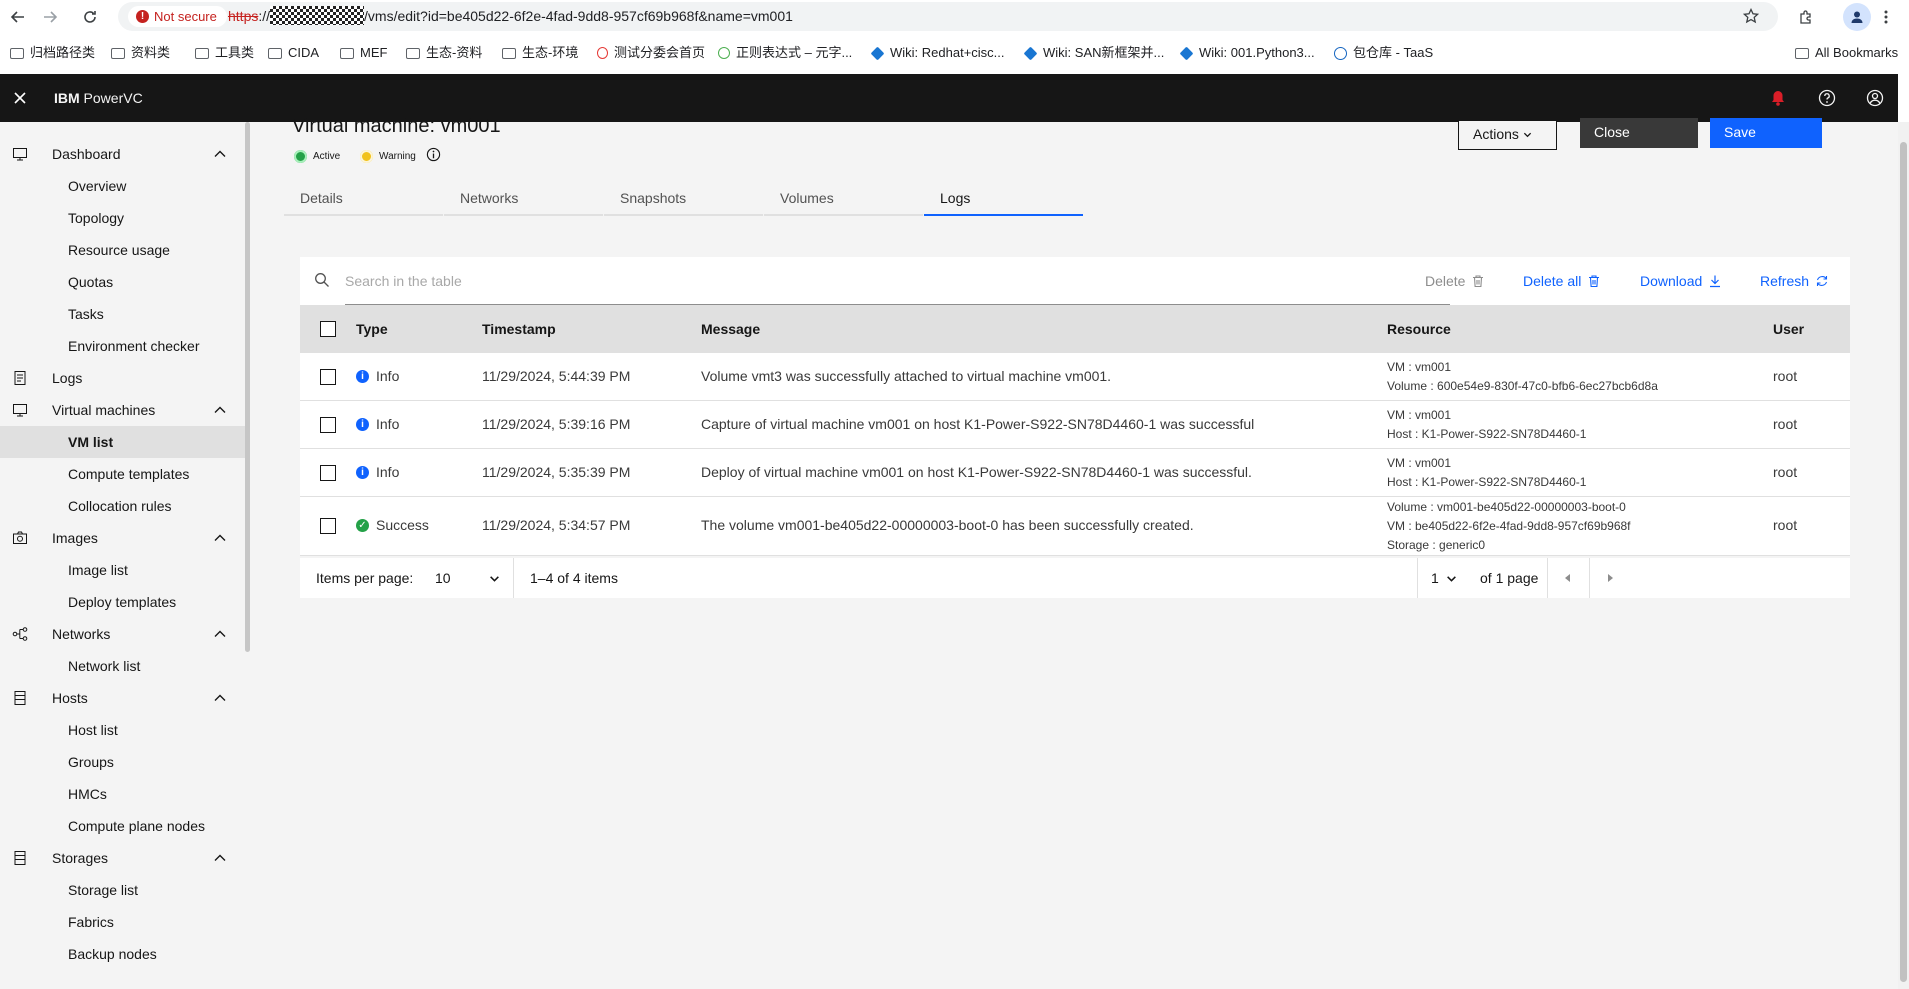  Describe the element at coordinates (363, 199) in the screenshot. I see `tab-details: Details` at that location.